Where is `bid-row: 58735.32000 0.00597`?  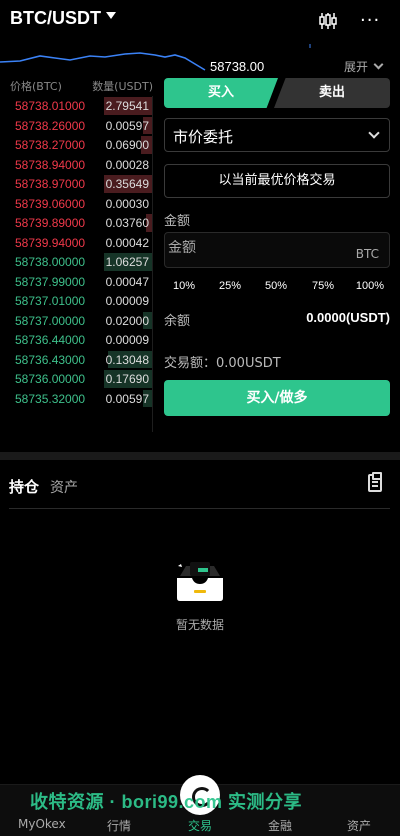 bid-row: 58735.32000 0.00597 is located at coordinates (78, 399).